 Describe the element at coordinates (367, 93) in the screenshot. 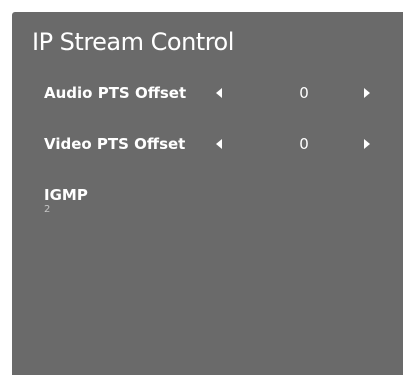

I see `audio-pts-increase-icon` at that location.